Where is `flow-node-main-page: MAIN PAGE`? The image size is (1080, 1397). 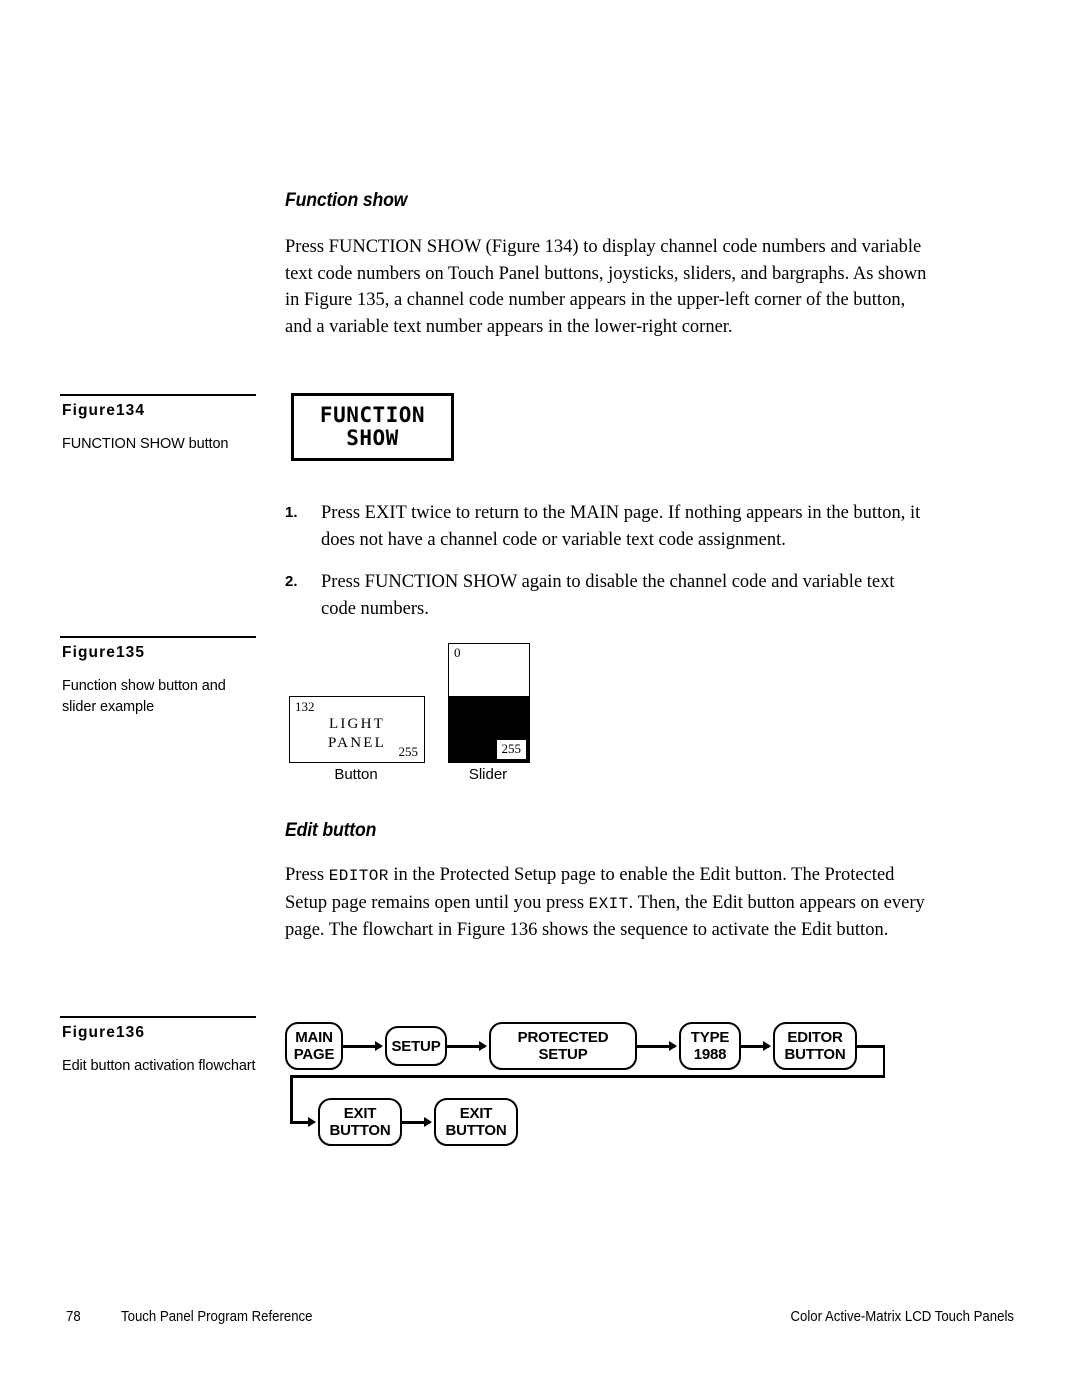 flow-node-main-page: MAIN PAGE is located at coordinates (314, 1046).